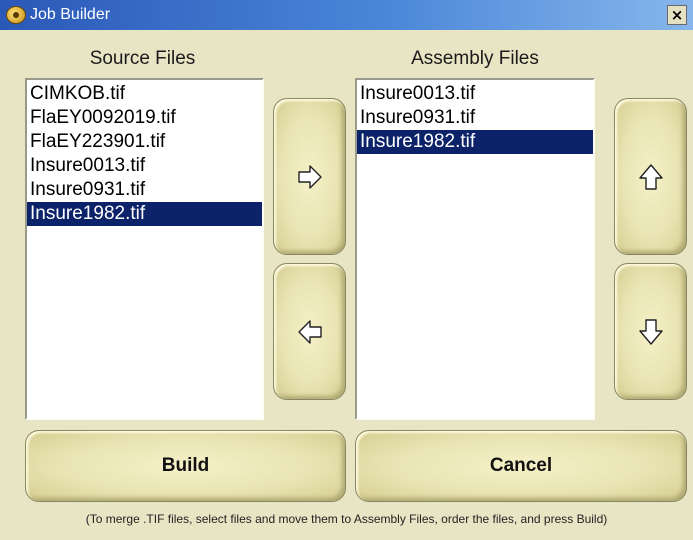 The height and width of the screenshot is (540, 693). I want to click on arrow-up-icon, so click(650, 176).